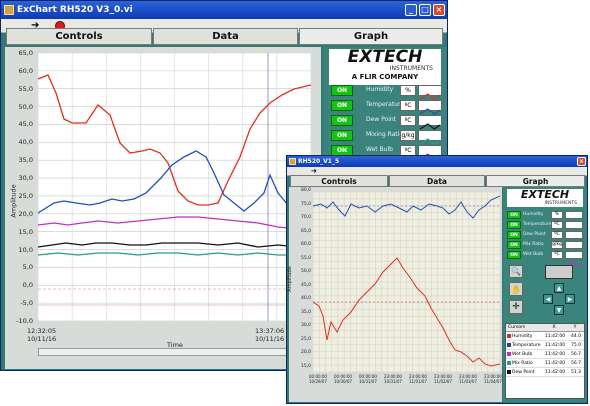 This screenshot has height=406, width=590. What do you see at coordinates (534, 234) in the screenshot?
I see `w2-series-label-2: Dew Point` at bounding box center [534, 234].